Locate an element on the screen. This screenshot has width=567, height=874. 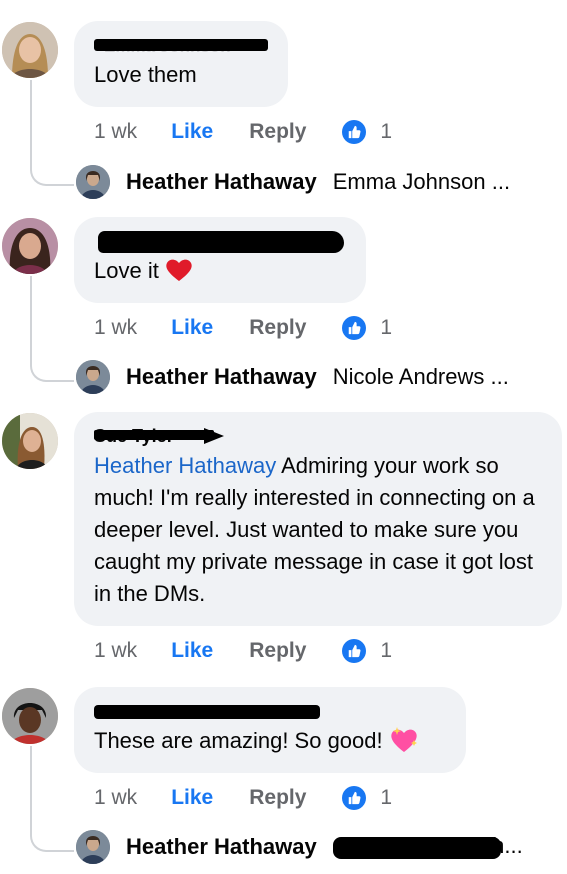
comment-text: Love it is located at coordinates (126, 270).